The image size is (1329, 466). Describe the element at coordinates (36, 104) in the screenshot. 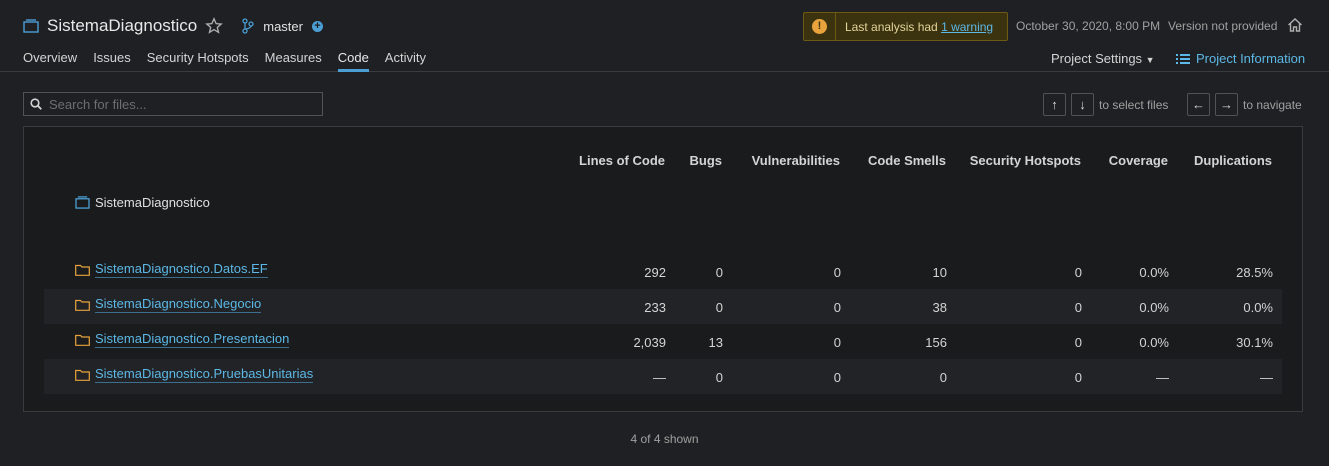

I see `search-icon` at that location.